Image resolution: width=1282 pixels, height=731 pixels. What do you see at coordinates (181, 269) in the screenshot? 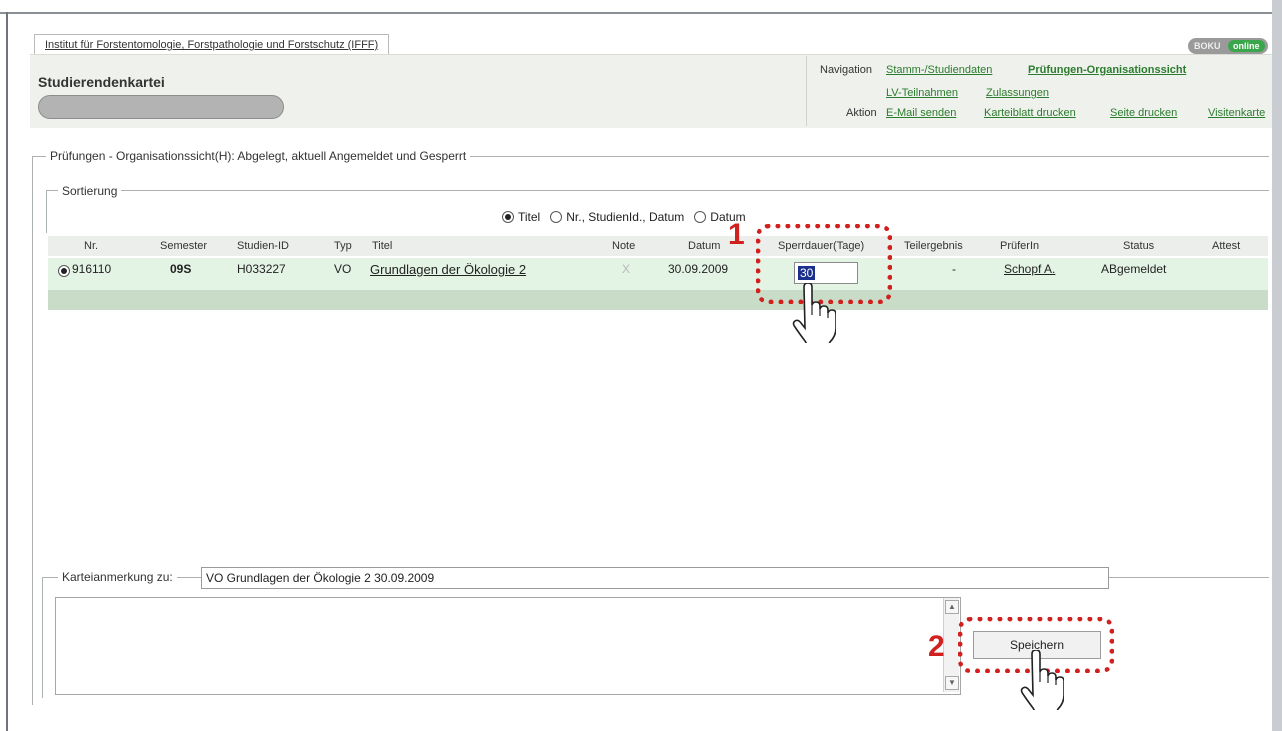
I see `cell-semester: 09S` at bounding box center [181, 269].